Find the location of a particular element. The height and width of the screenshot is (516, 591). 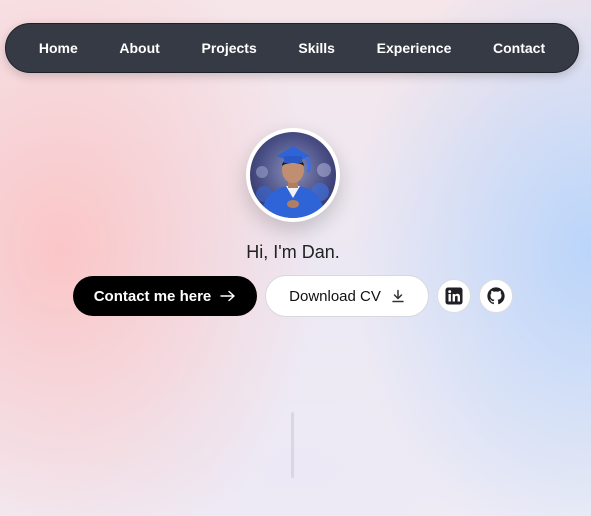

greeting: Hi, I'm Dan. is located at coordinates (293, 252).